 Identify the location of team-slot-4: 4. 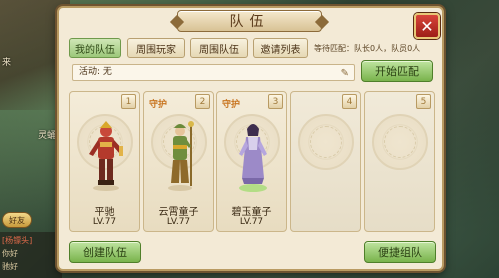
(325, 161).